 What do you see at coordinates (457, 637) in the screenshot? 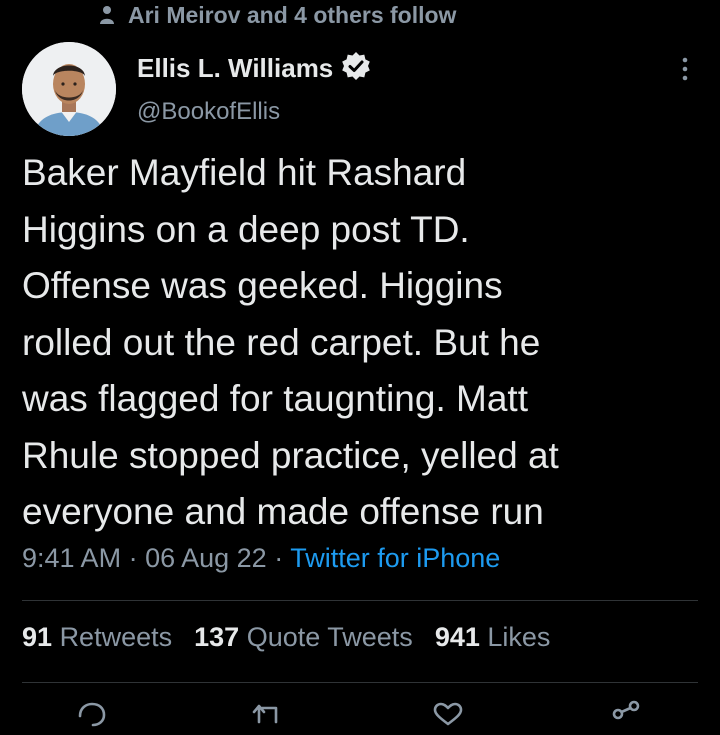
I see `likes-count: 941` at bounding box center [457, 637].